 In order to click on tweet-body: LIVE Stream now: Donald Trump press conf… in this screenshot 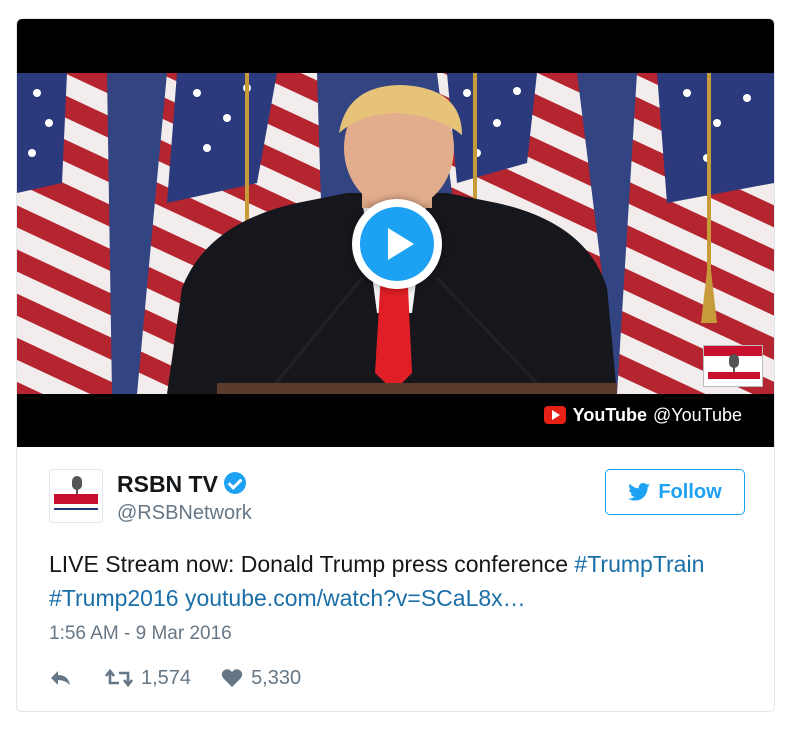, I will do `click(312, 564)`.